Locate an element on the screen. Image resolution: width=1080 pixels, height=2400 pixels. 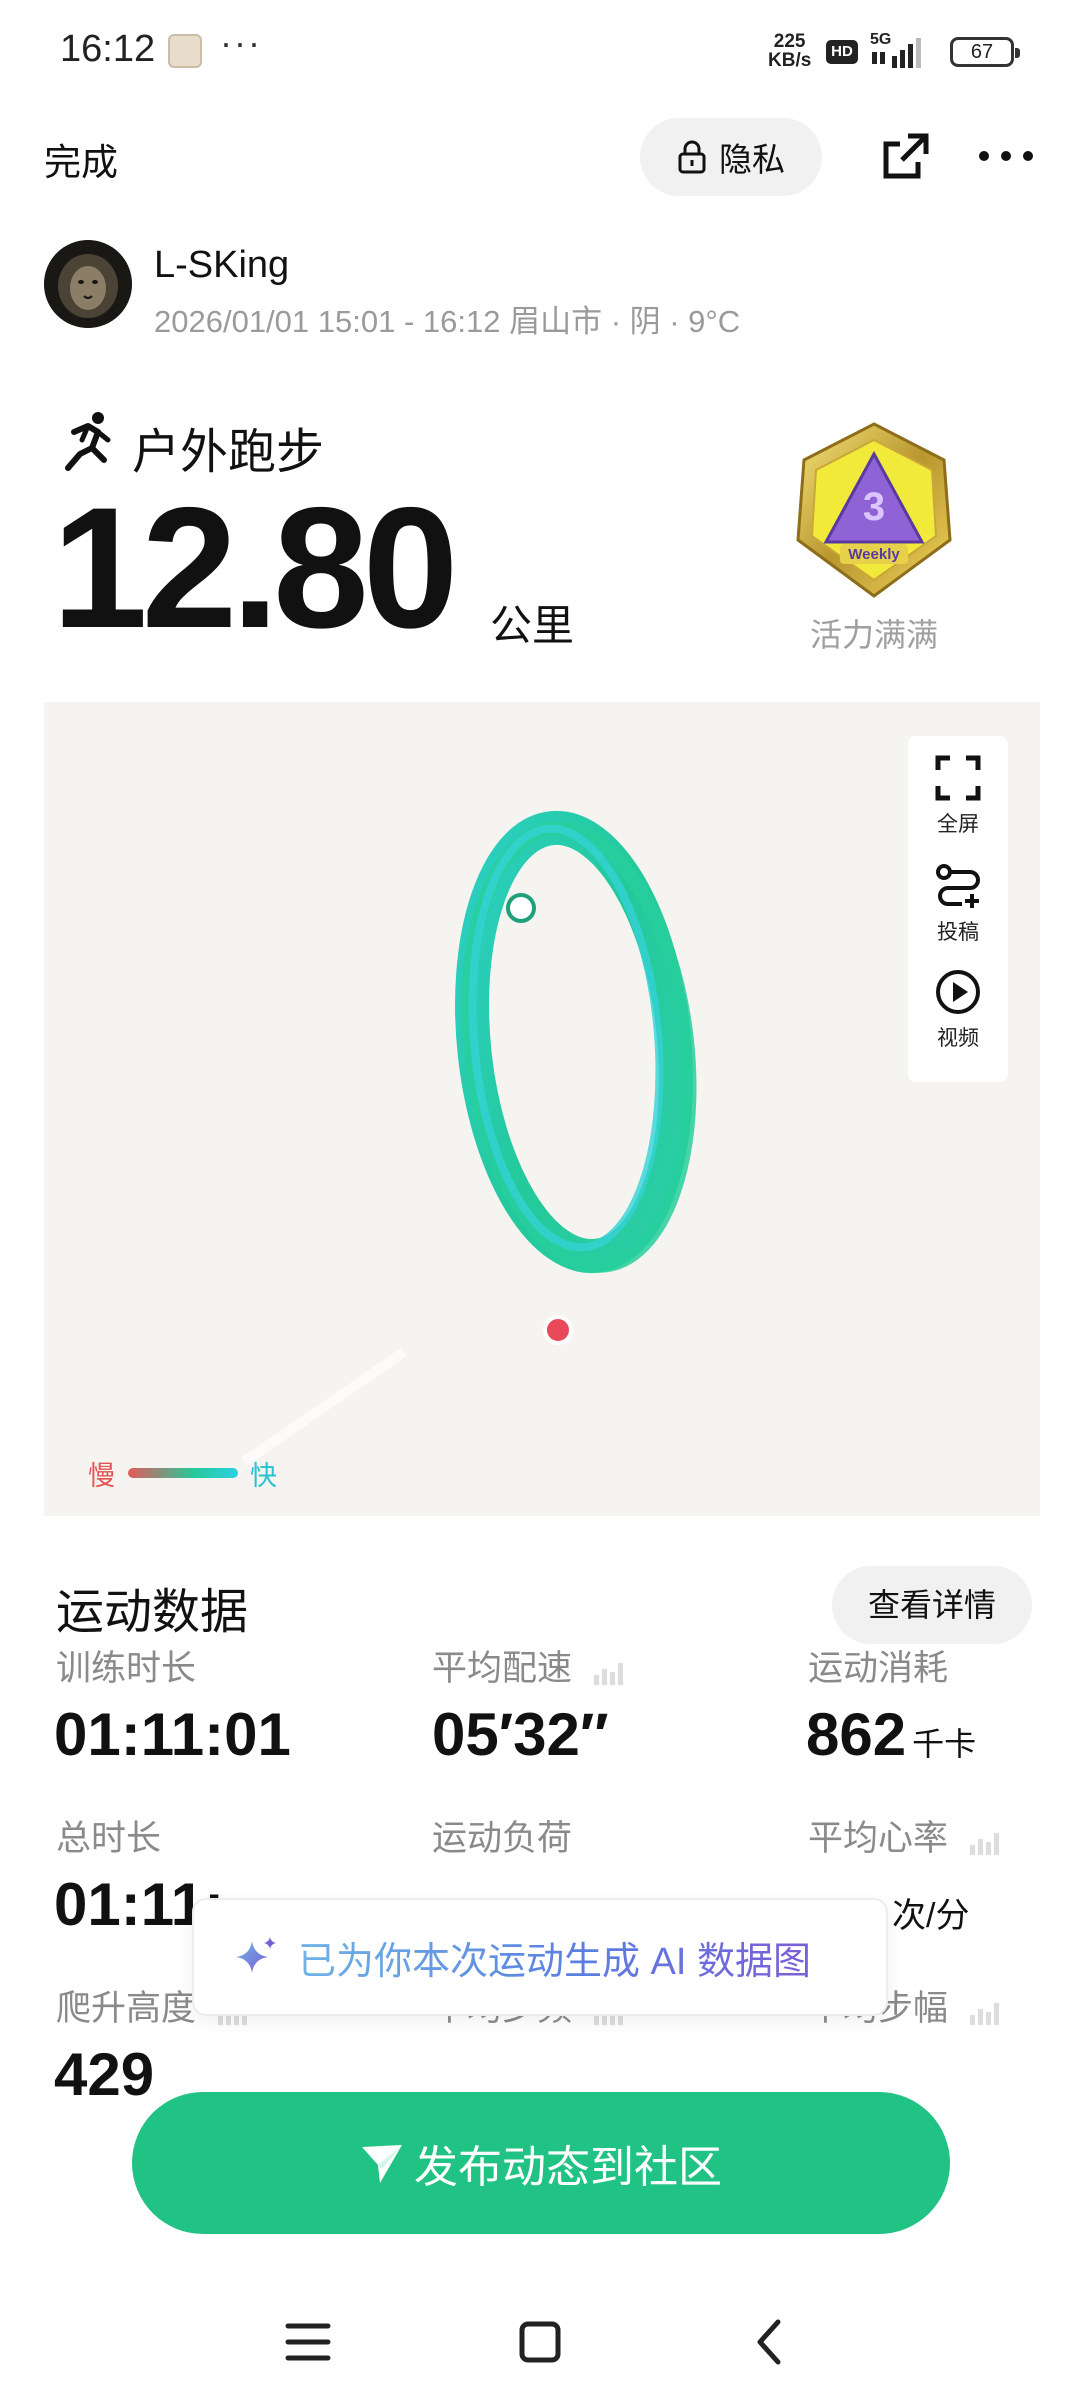
net-speed-value: 225 is located at coordinates (789, 41).